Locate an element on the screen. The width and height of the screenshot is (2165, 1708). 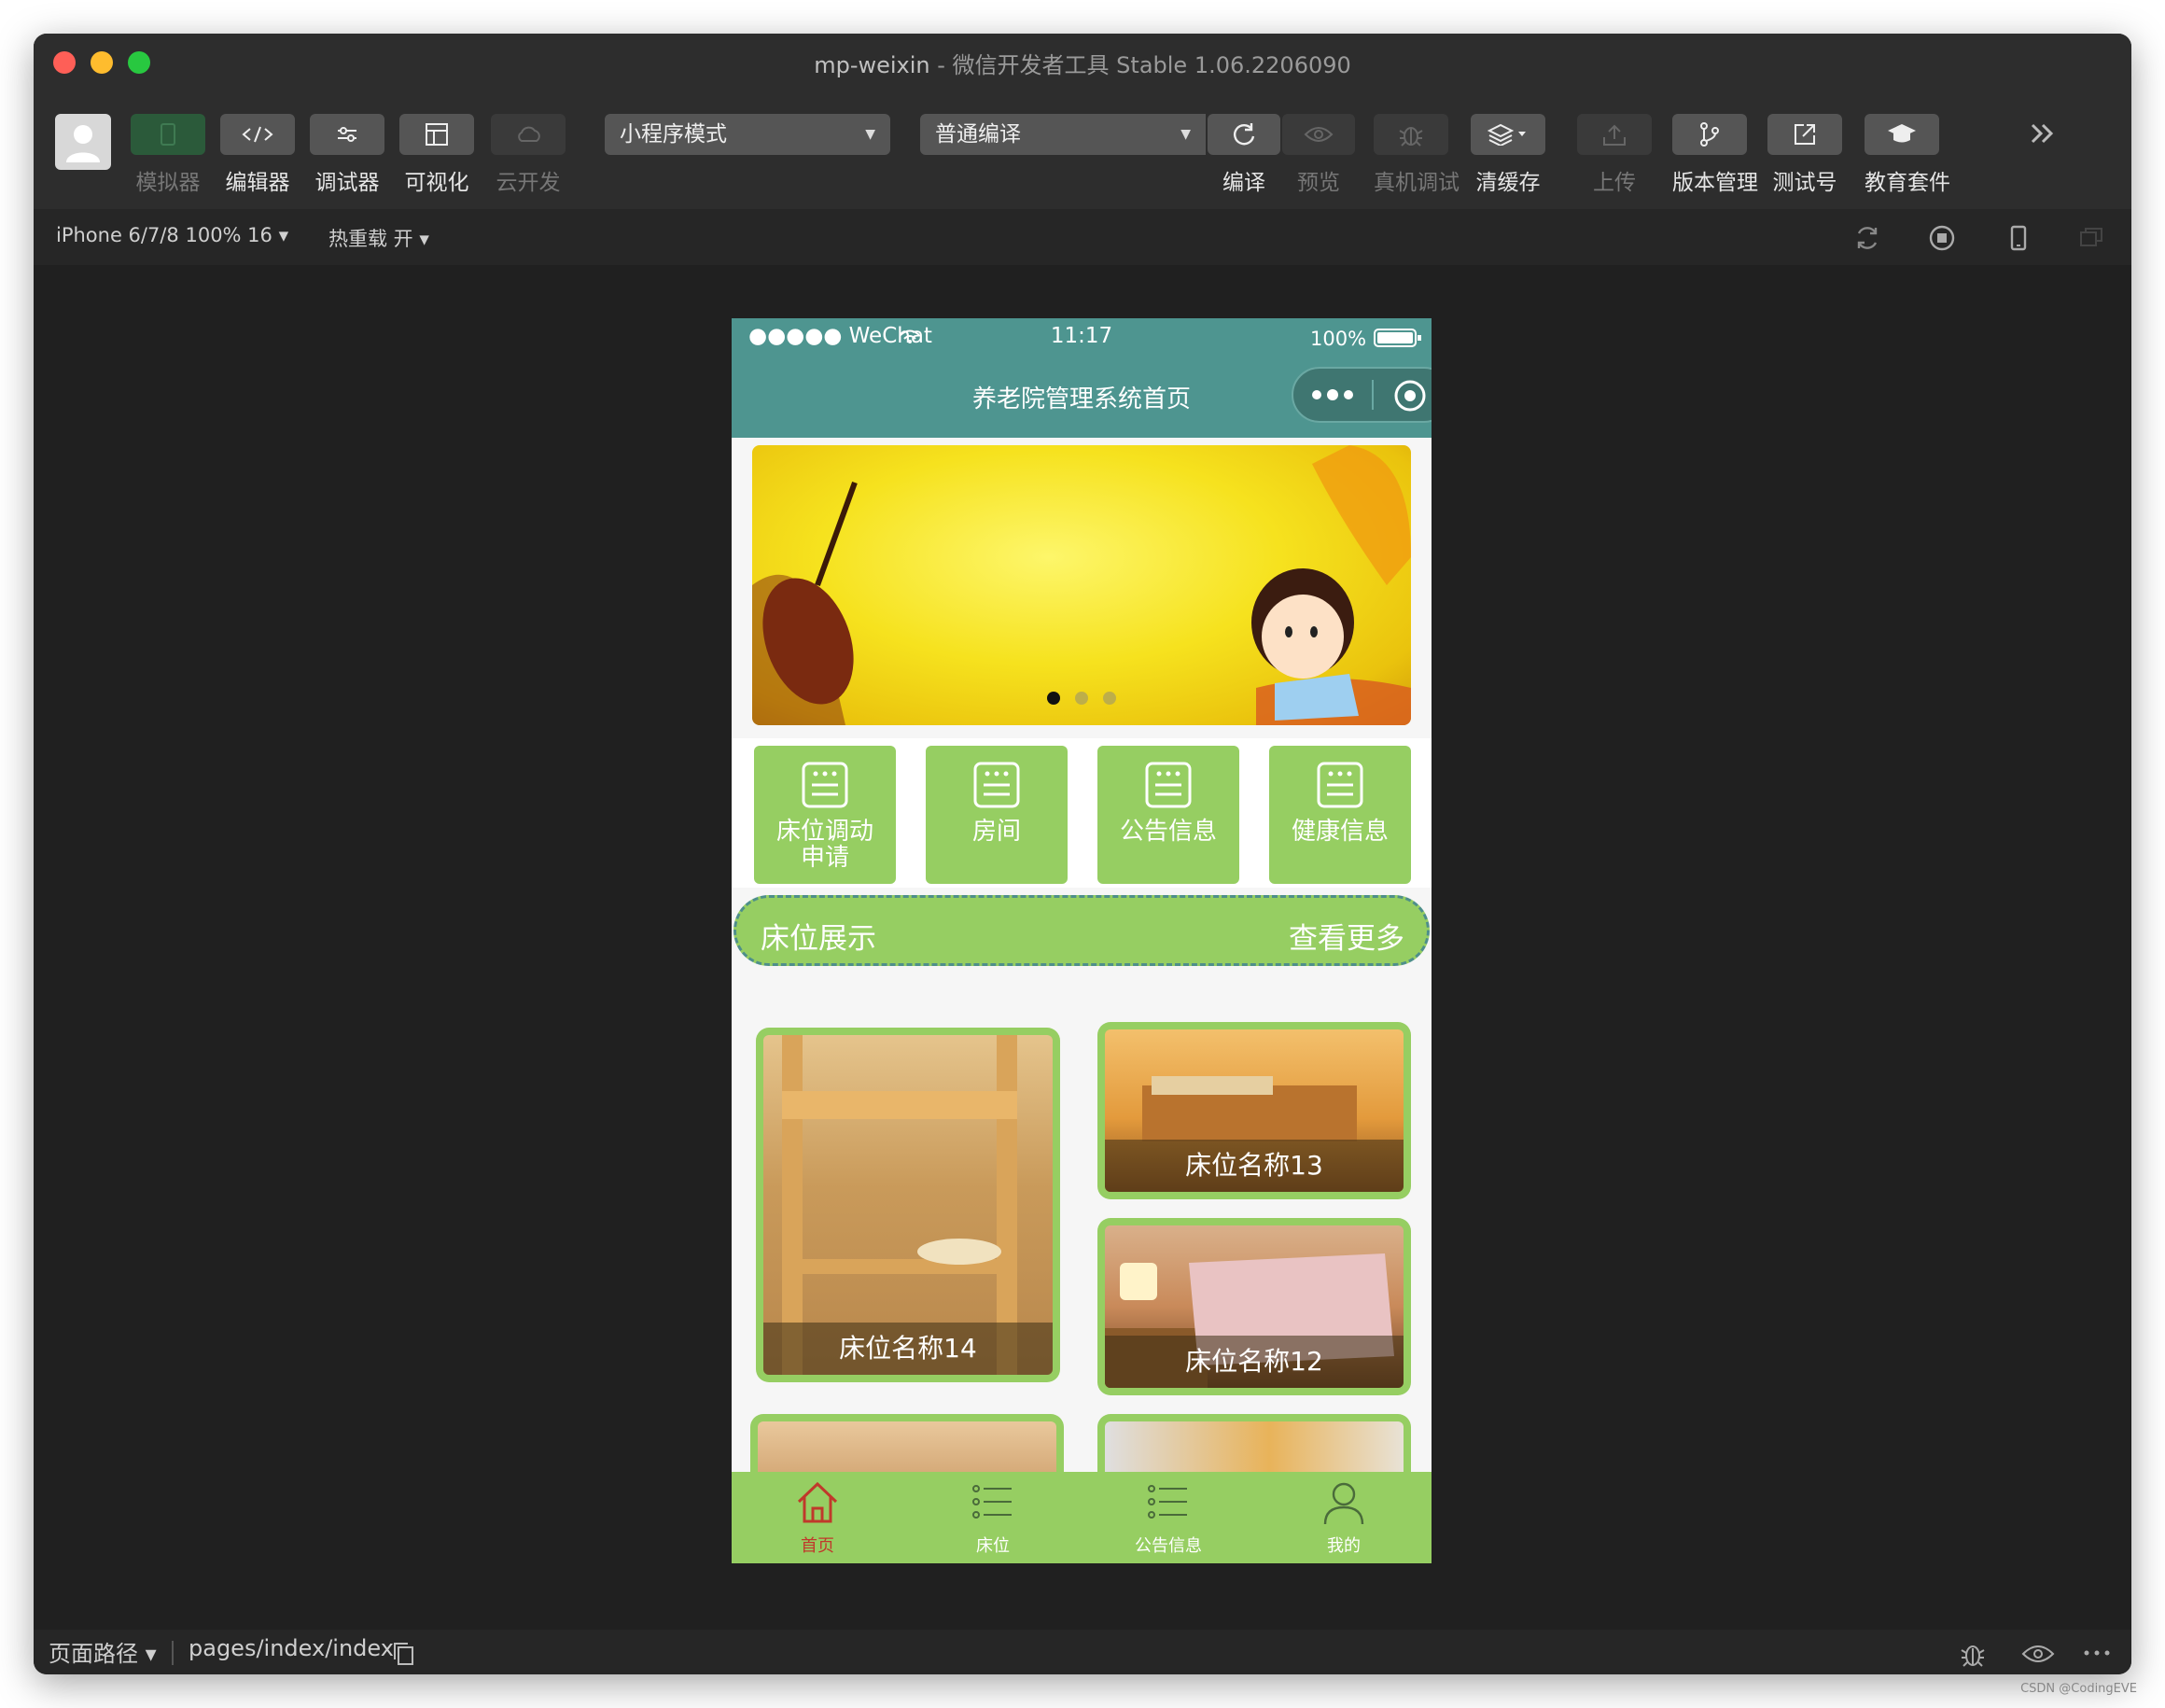
miniprogram-capsule is located at coordinates (1362, 395).